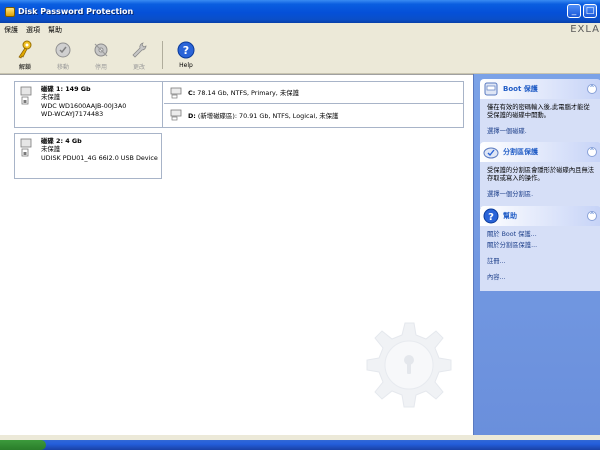 This screenshot has height=450, width=600. Describe the element at coordinates (520, 89) in the screenshot. I see `boot-protection-title: Boot 保護` at that location.